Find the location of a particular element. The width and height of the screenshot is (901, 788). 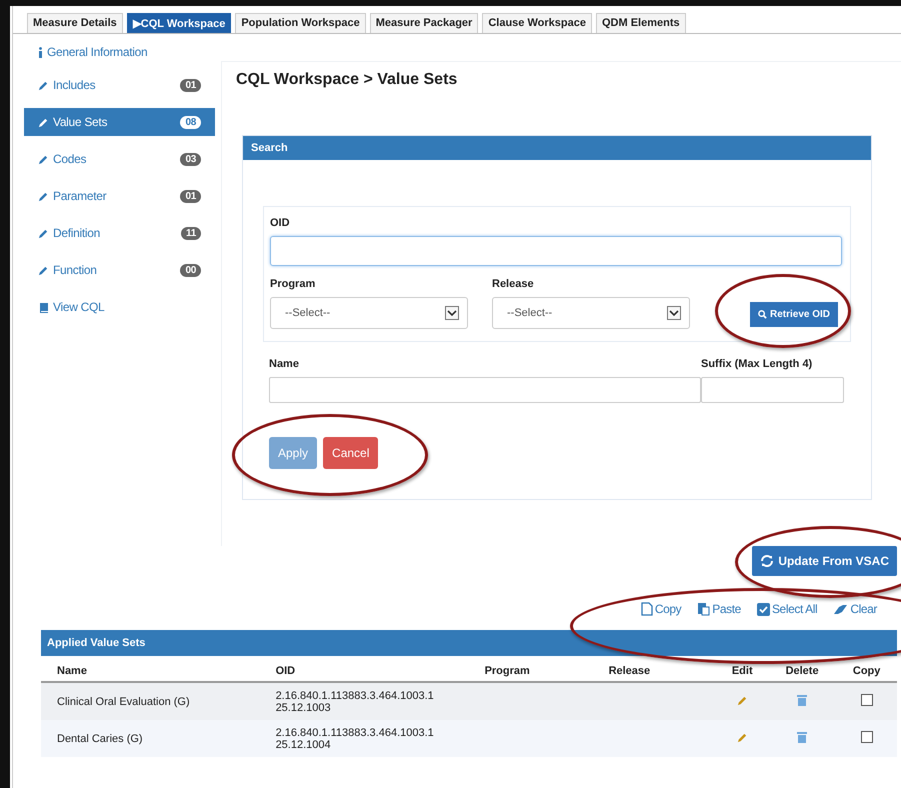

toolbar-link: Clear is located at coordinates (855, 609).